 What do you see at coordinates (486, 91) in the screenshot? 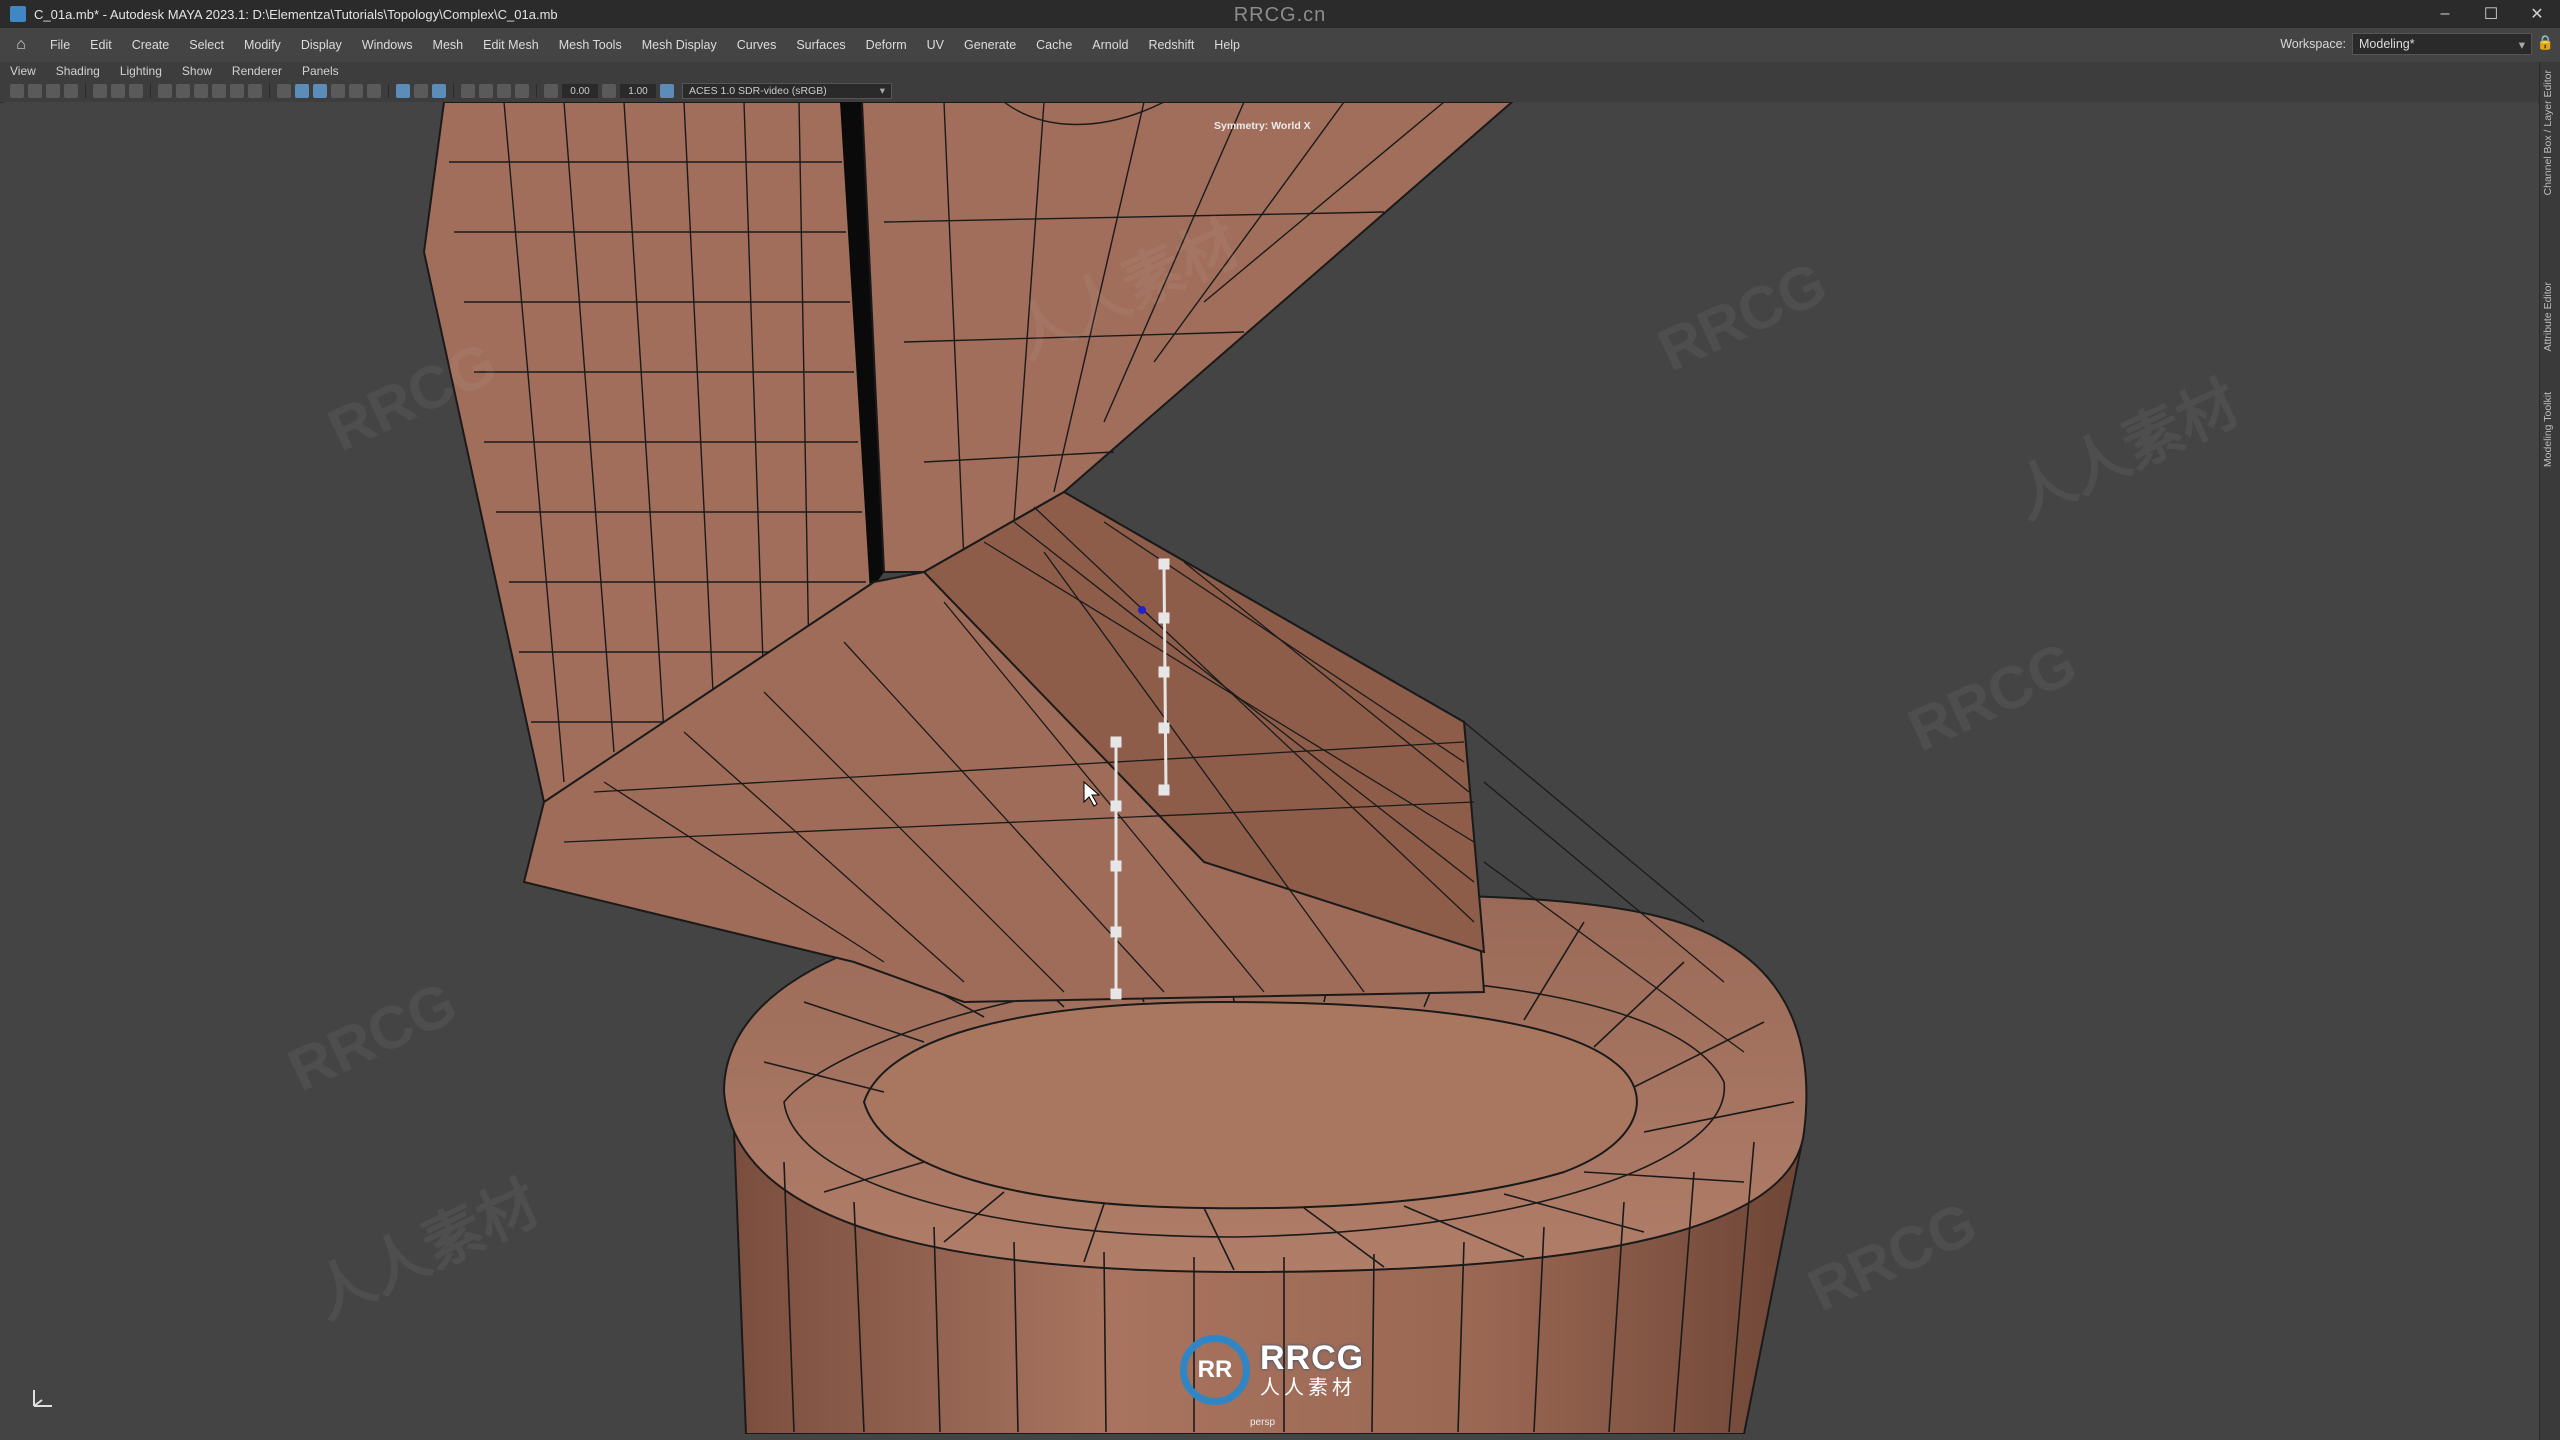
I see `motion-blur-icon` at bounding box center [486, 91].